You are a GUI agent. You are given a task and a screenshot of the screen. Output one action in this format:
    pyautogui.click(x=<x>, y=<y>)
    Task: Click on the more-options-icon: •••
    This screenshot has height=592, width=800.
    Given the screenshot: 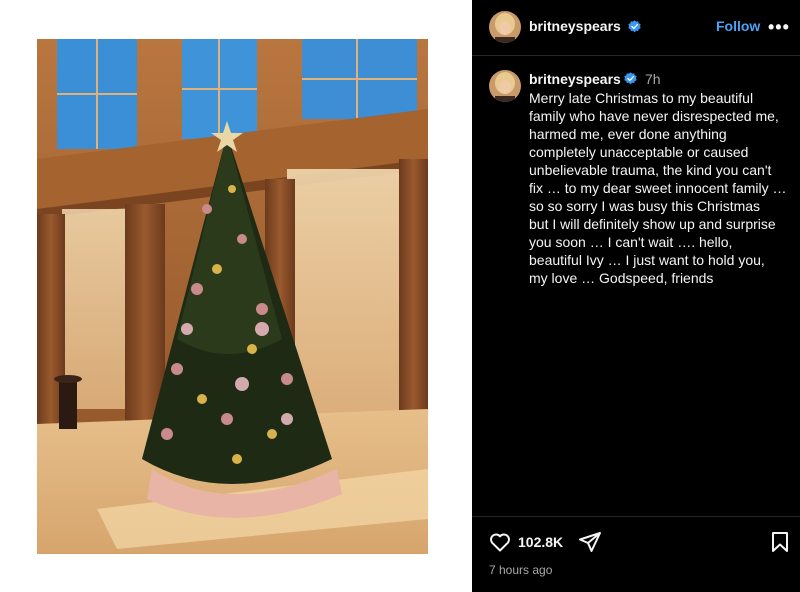 What is the action you would take?
    pyautogui.click(x=778, y=27)
    